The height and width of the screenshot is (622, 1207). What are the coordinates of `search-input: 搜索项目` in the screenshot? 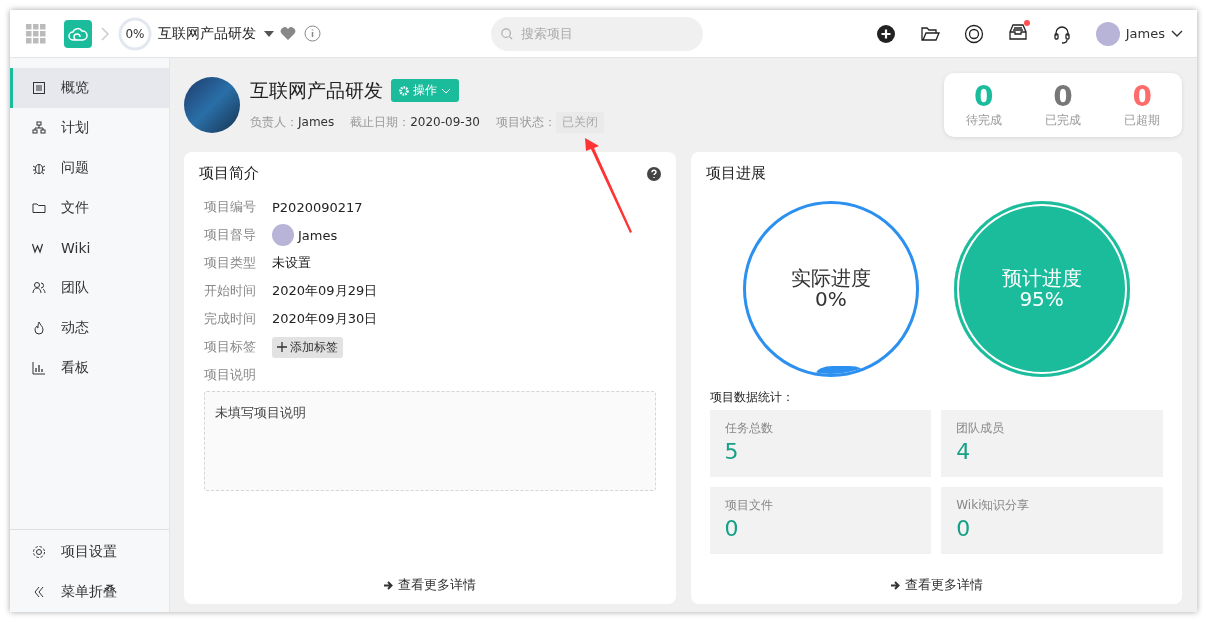 It's located at (606, 33).